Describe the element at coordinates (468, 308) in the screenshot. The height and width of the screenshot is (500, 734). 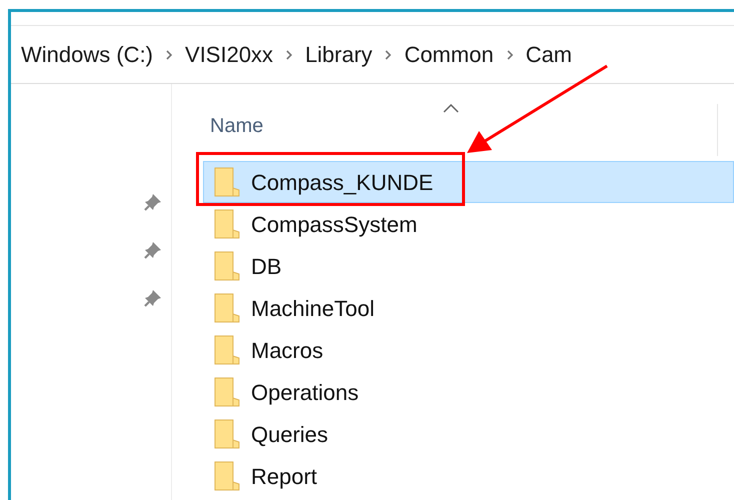
I see `file-row: MachineTool` at that location.